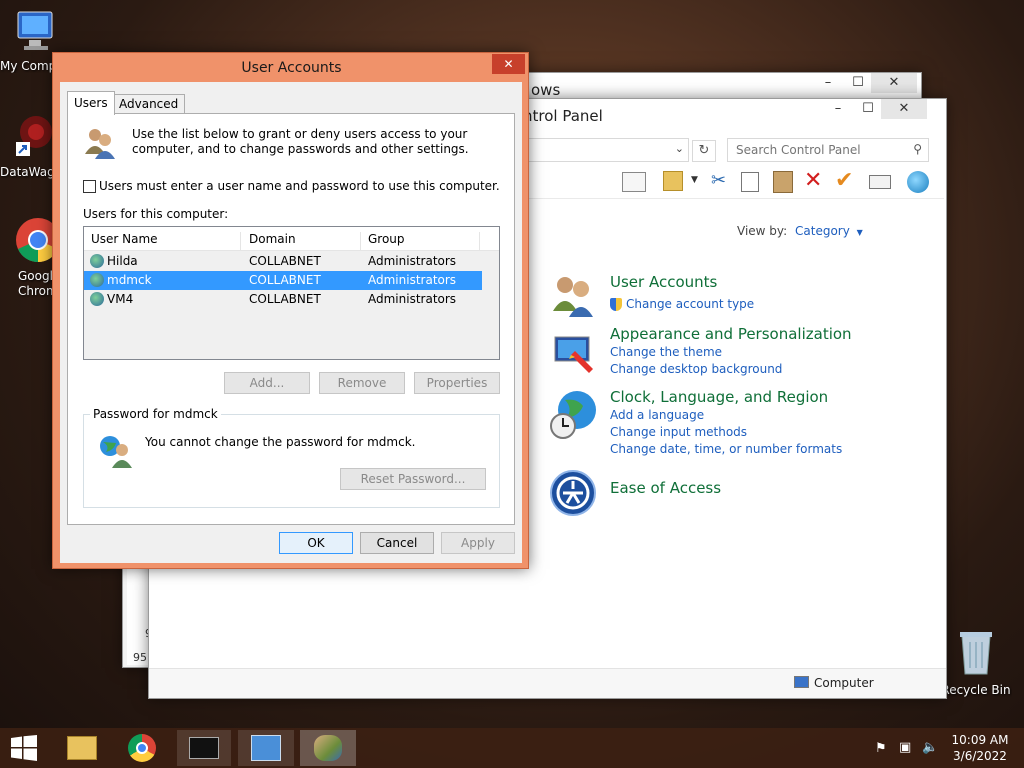  I want to click on users-icon, so click(328, 748).